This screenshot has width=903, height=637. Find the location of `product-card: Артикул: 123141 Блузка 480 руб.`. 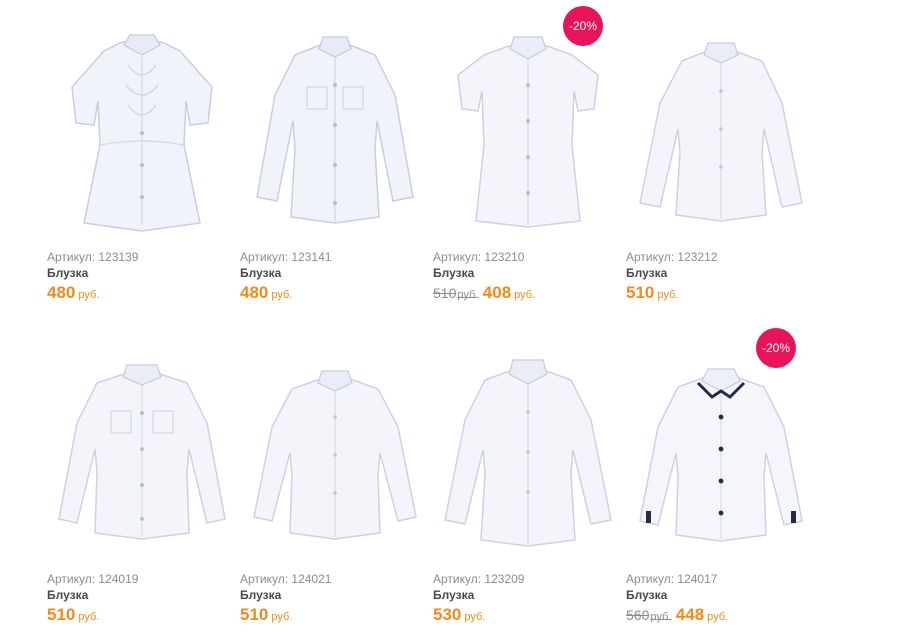

product-card: Артикул: 123141 Блузка 480 руб. is located at coordinates (335, 162).